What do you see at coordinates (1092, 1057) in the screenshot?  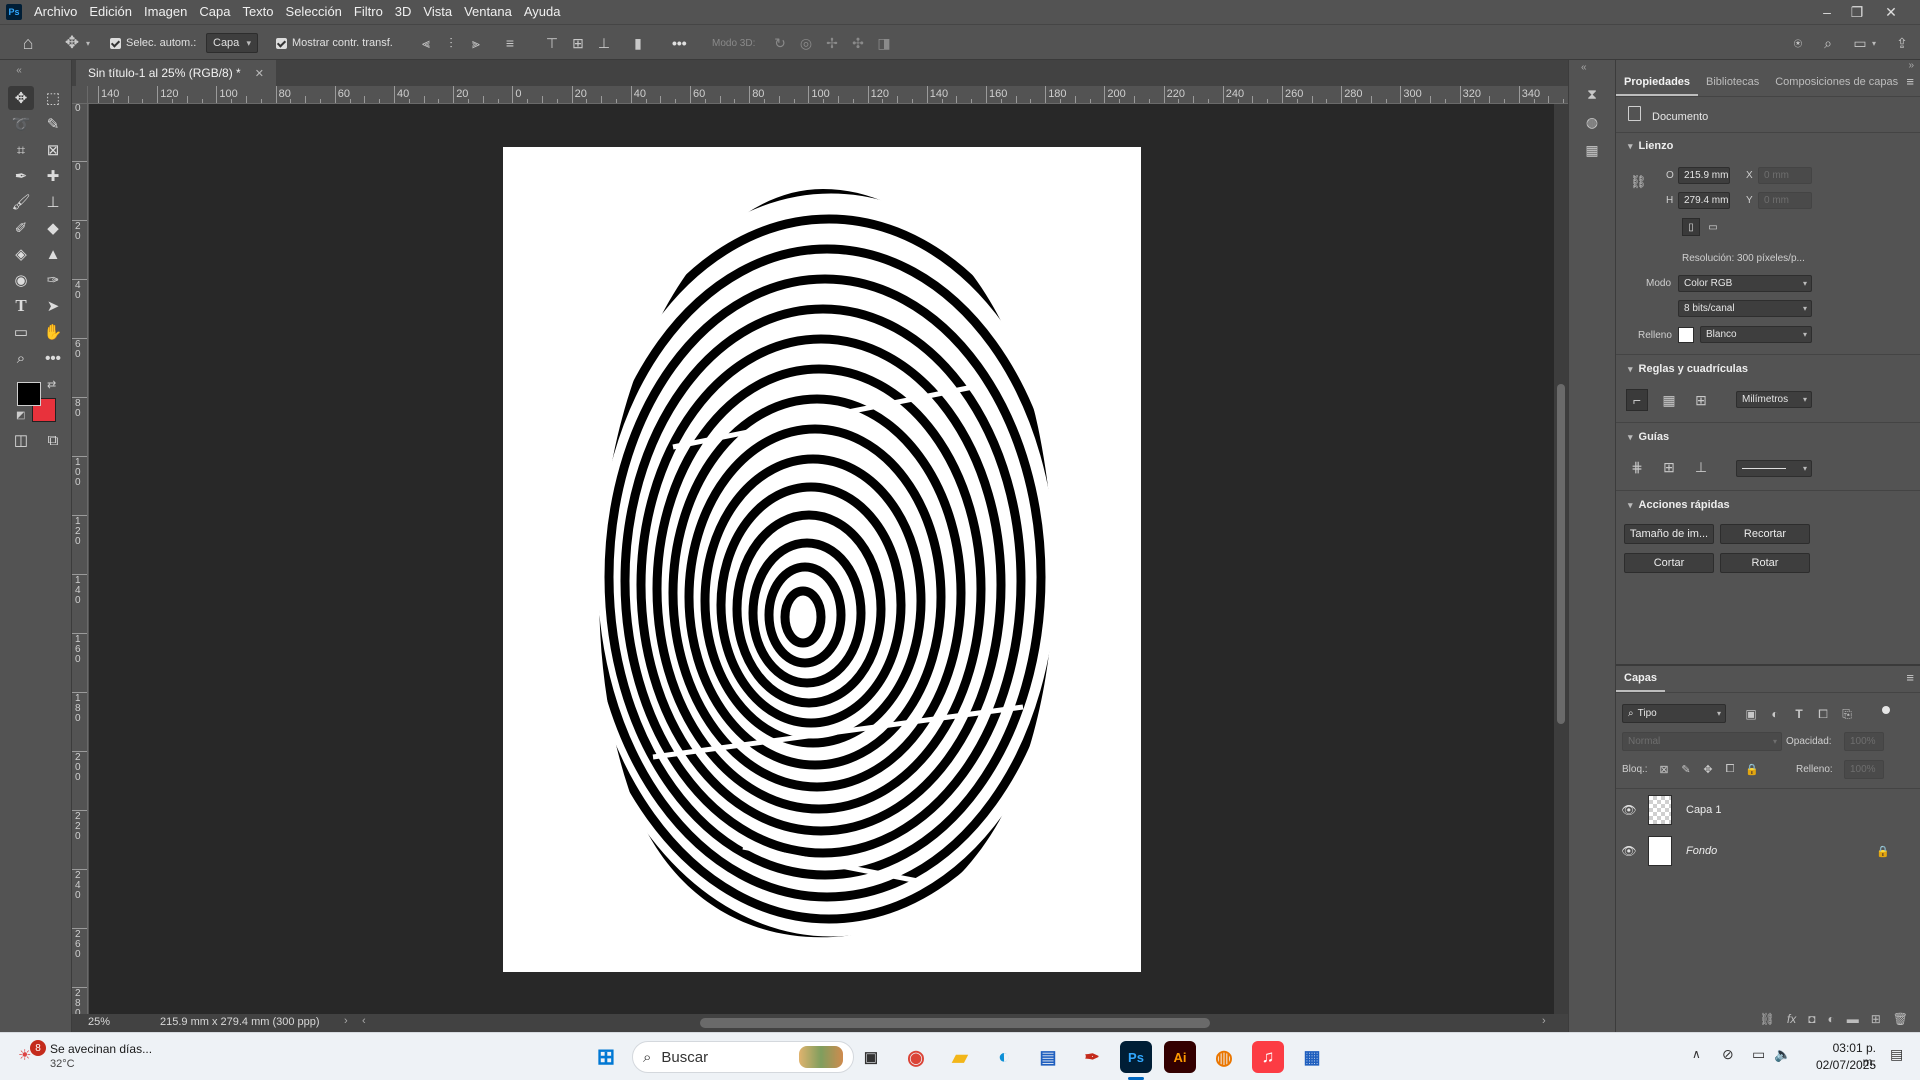 I see `pen-app-icon: ✒` at bounding box center [1092, 1057].